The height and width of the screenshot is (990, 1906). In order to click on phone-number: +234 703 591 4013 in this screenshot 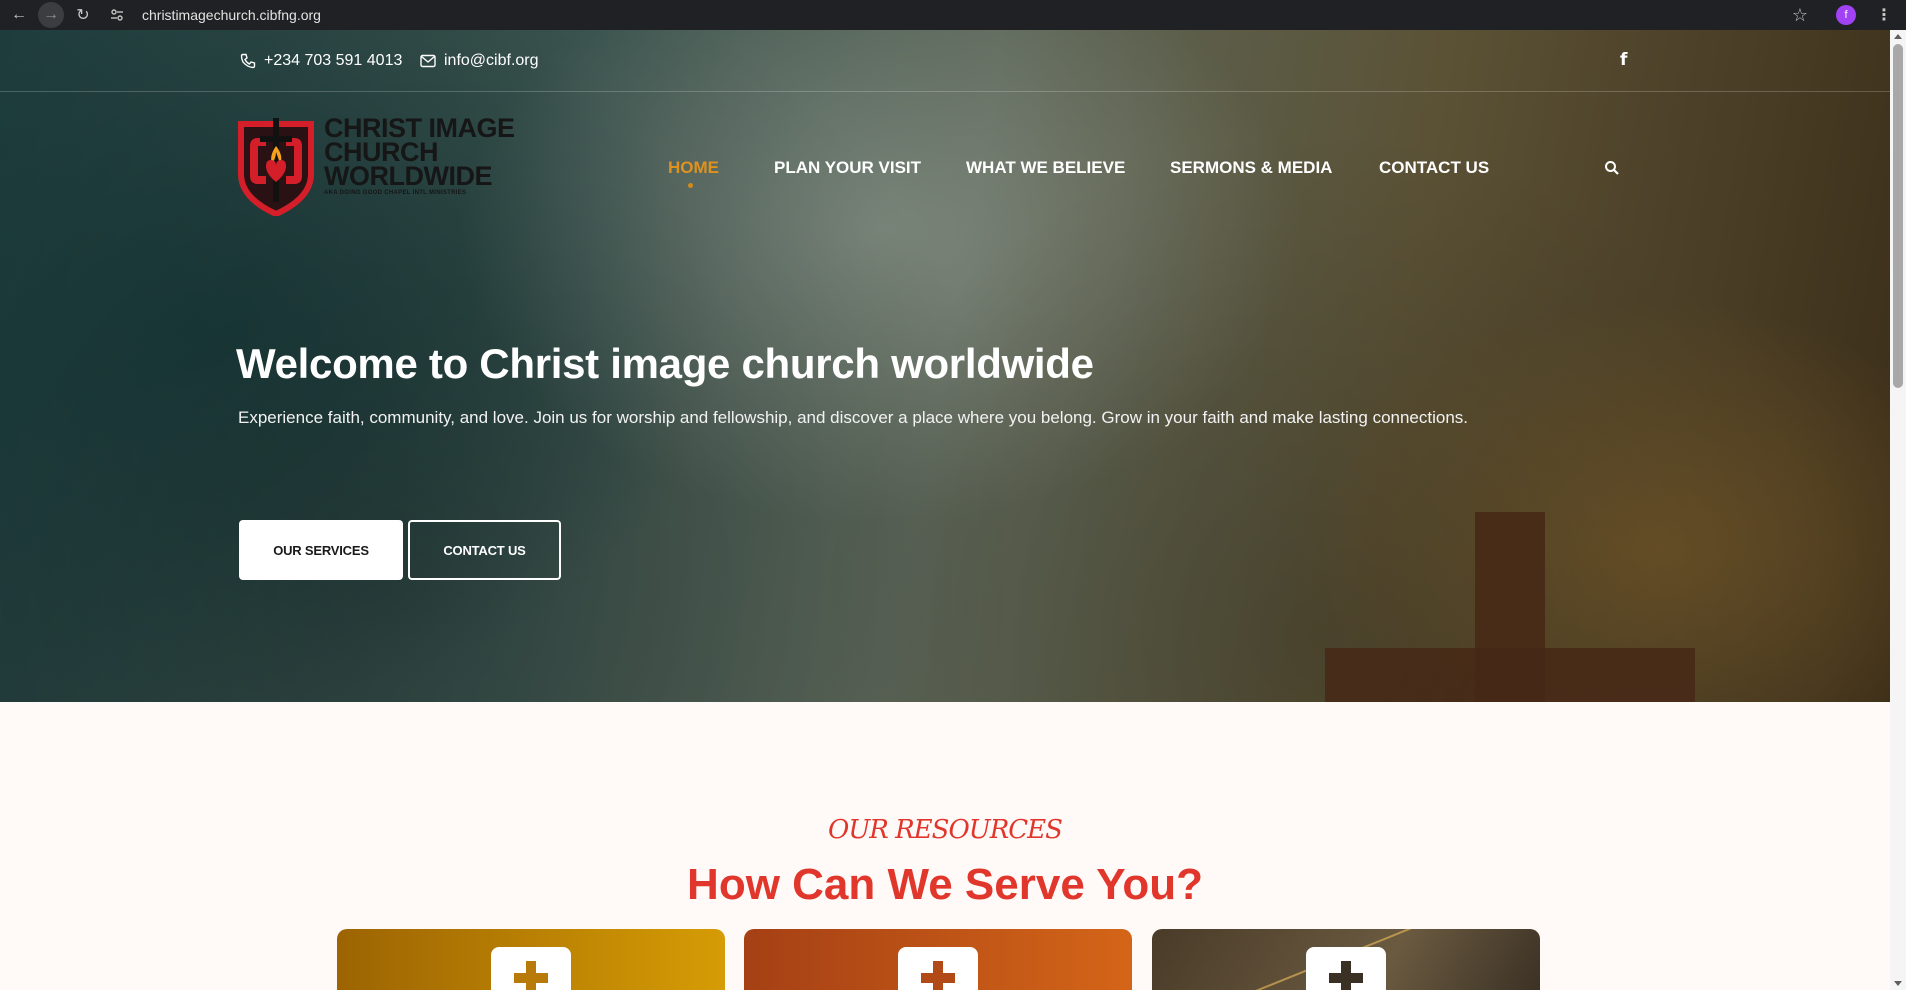, I will do `click(333, 61)`.